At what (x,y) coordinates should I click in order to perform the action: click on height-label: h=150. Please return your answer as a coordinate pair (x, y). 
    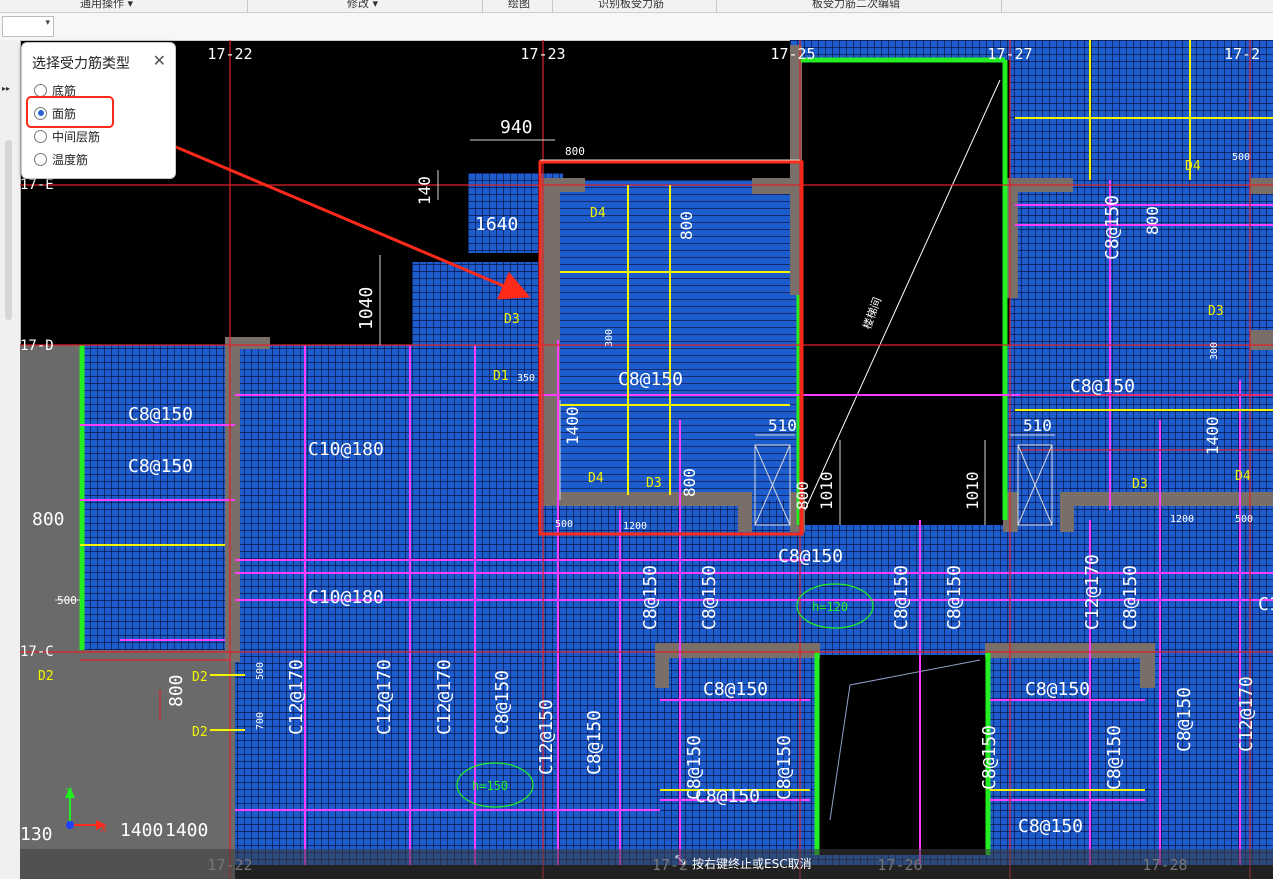
    Looking at the image, I should click on (490, 786).